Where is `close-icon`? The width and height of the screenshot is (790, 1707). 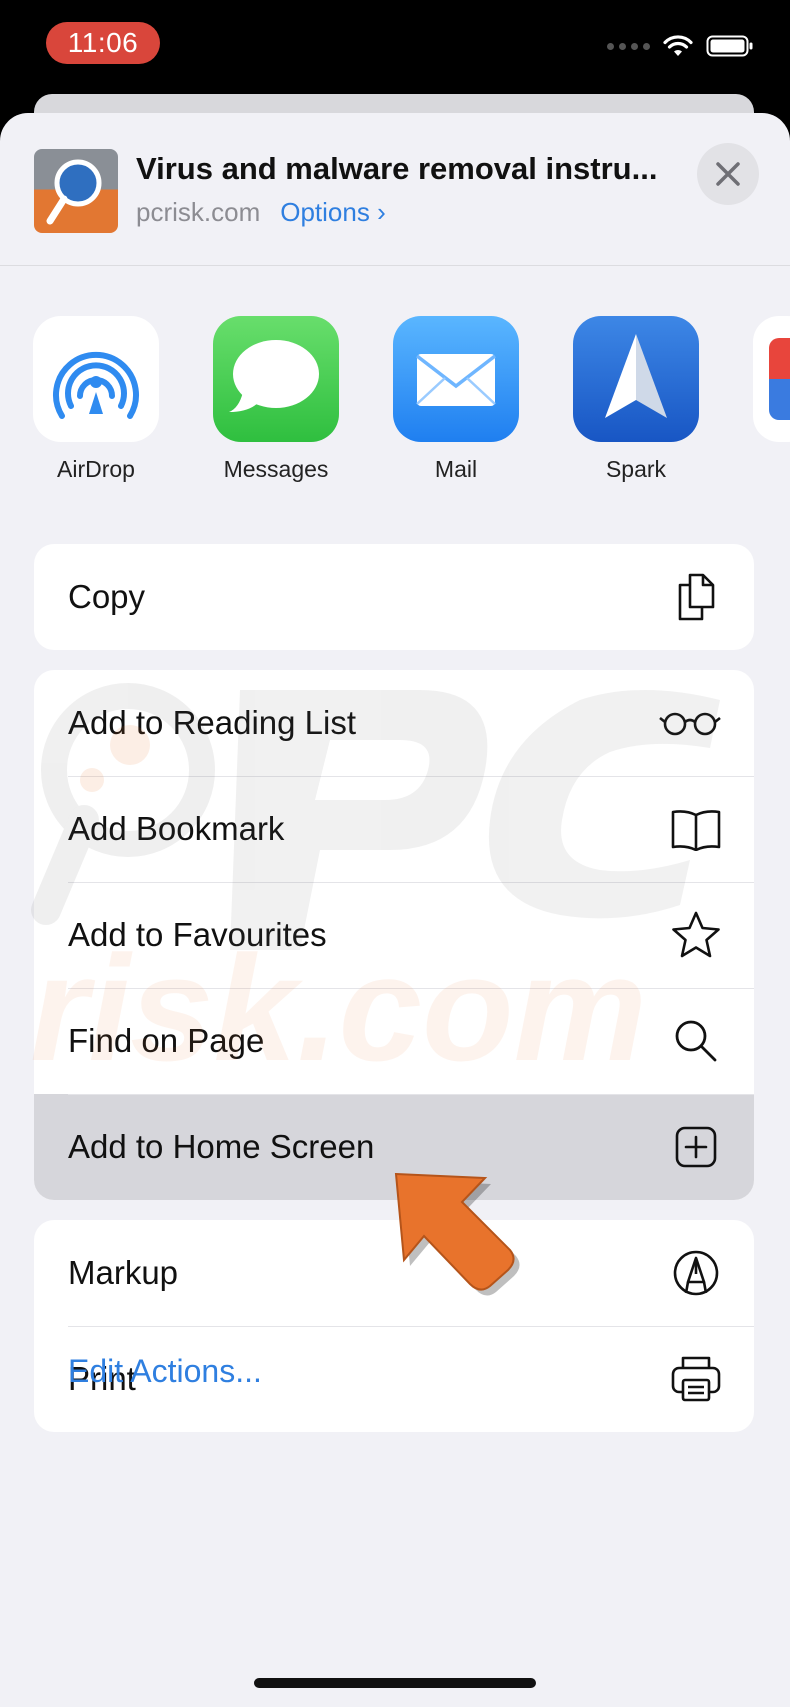 close-icon is located at coordinates (728, 174).